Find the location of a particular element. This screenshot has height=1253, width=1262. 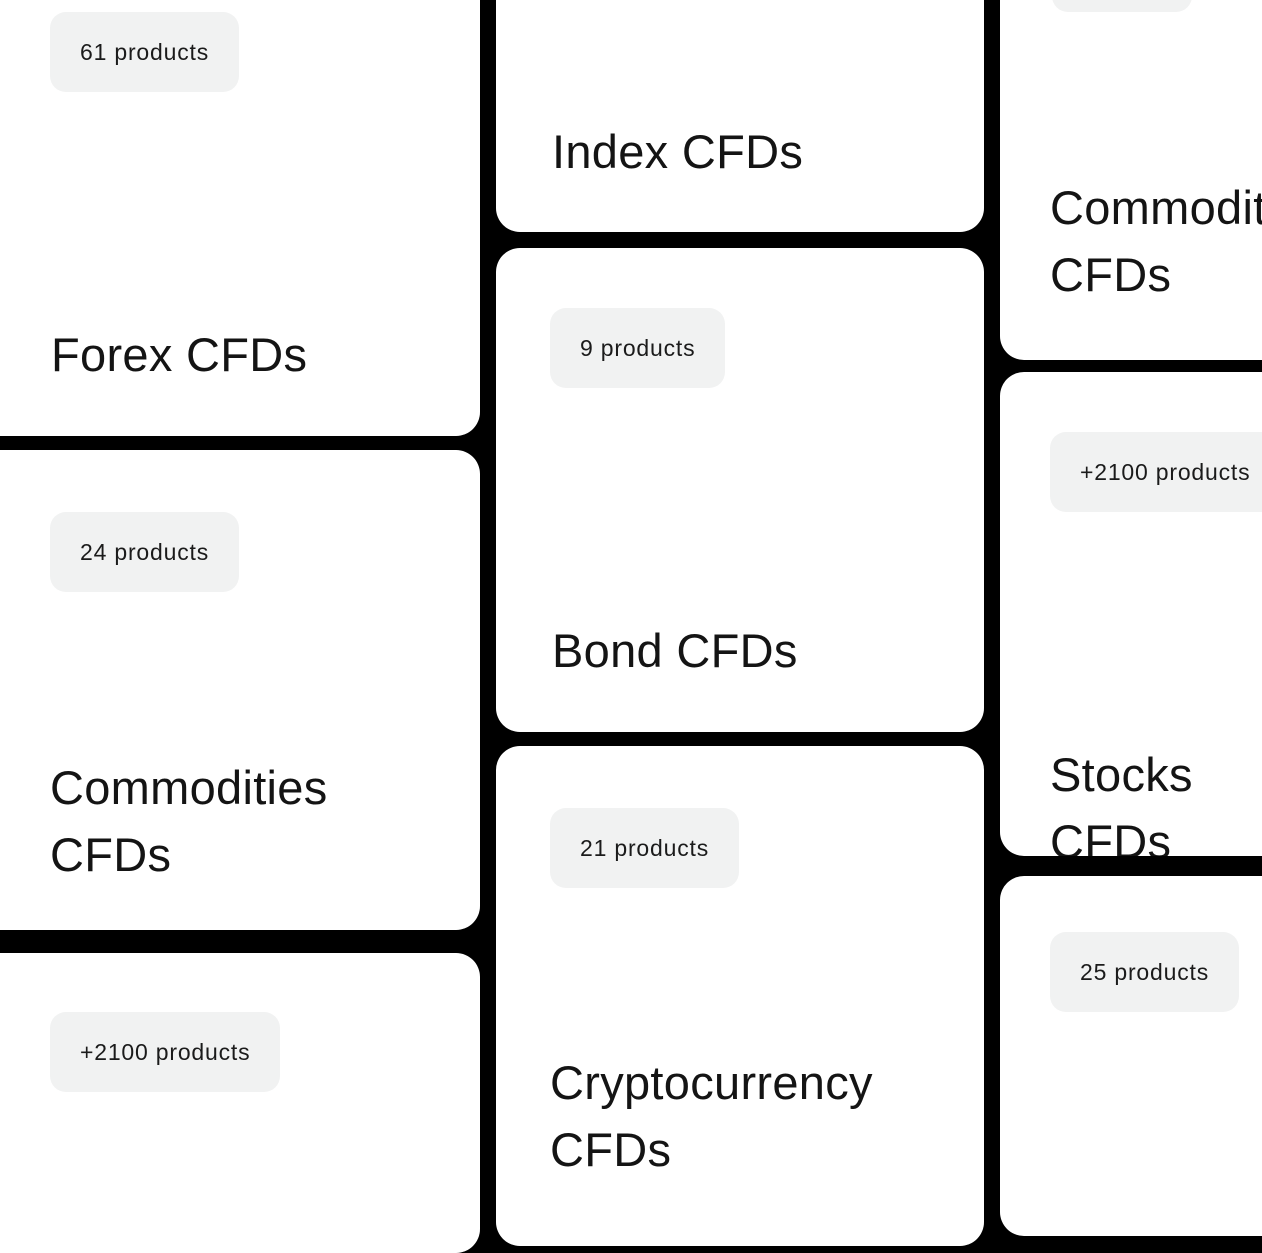

index-cfds-card: Index CFDs is located at coordinates (740, 116).